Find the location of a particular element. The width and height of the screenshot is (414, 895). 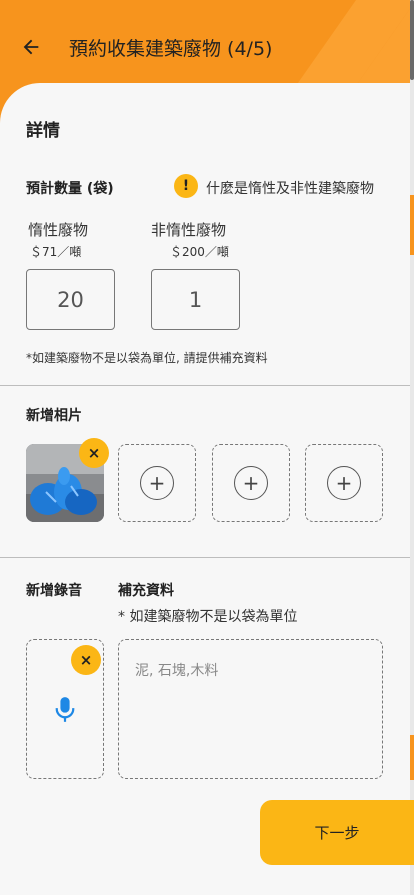

waste-info-link: 什麼是惰性及非性建築廢物 is located at coordinates (290, 188).